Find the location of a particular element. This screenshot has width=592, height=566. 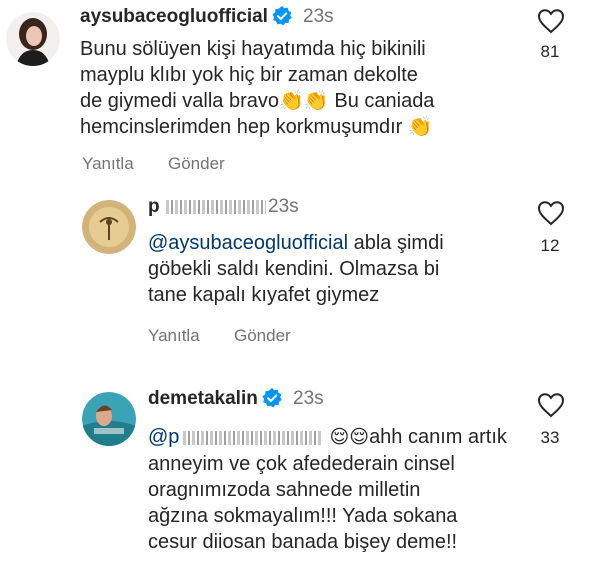

mention-link: @p is located at coordinates (238, 437).